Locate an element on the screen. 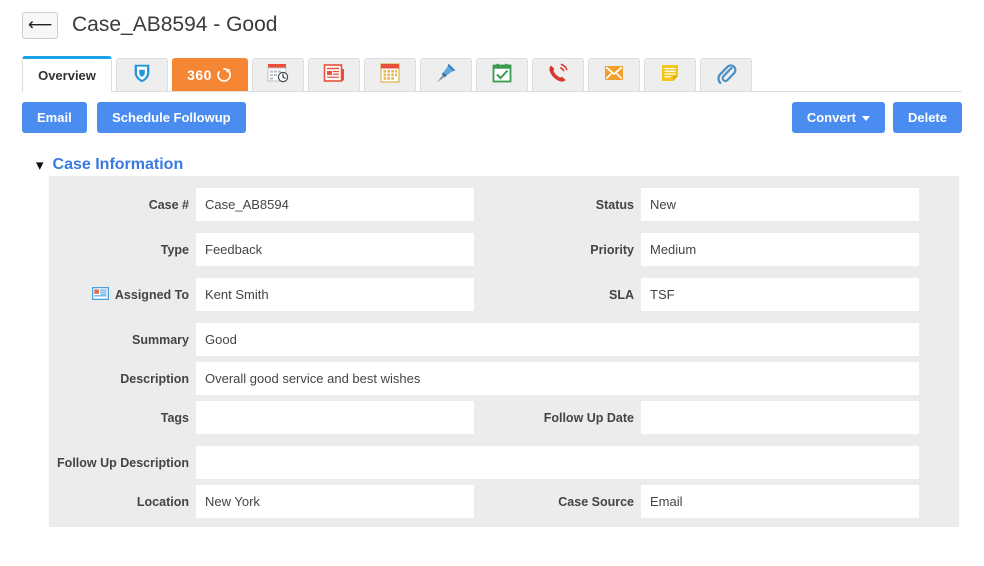  tags-input is located at coordinates (335, 417).